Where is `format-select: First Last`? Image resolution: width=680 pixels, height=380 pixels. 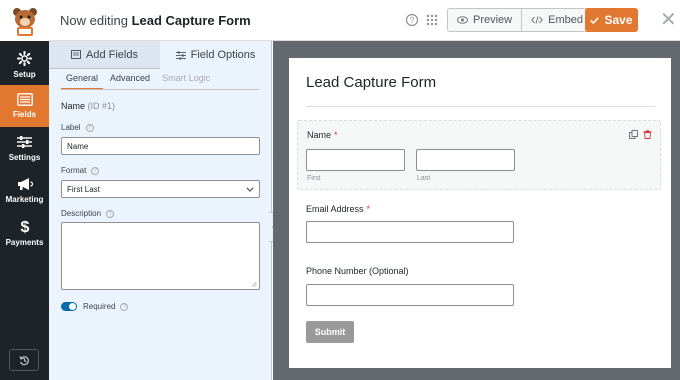
format-select: First Last is located at coordinates (160, 189).